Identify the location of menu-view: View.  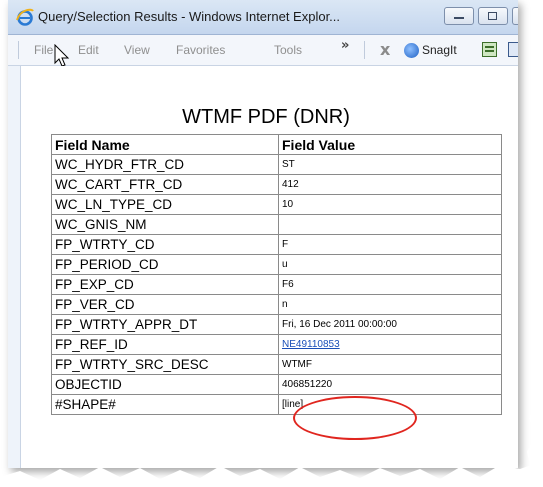
(137, 50).